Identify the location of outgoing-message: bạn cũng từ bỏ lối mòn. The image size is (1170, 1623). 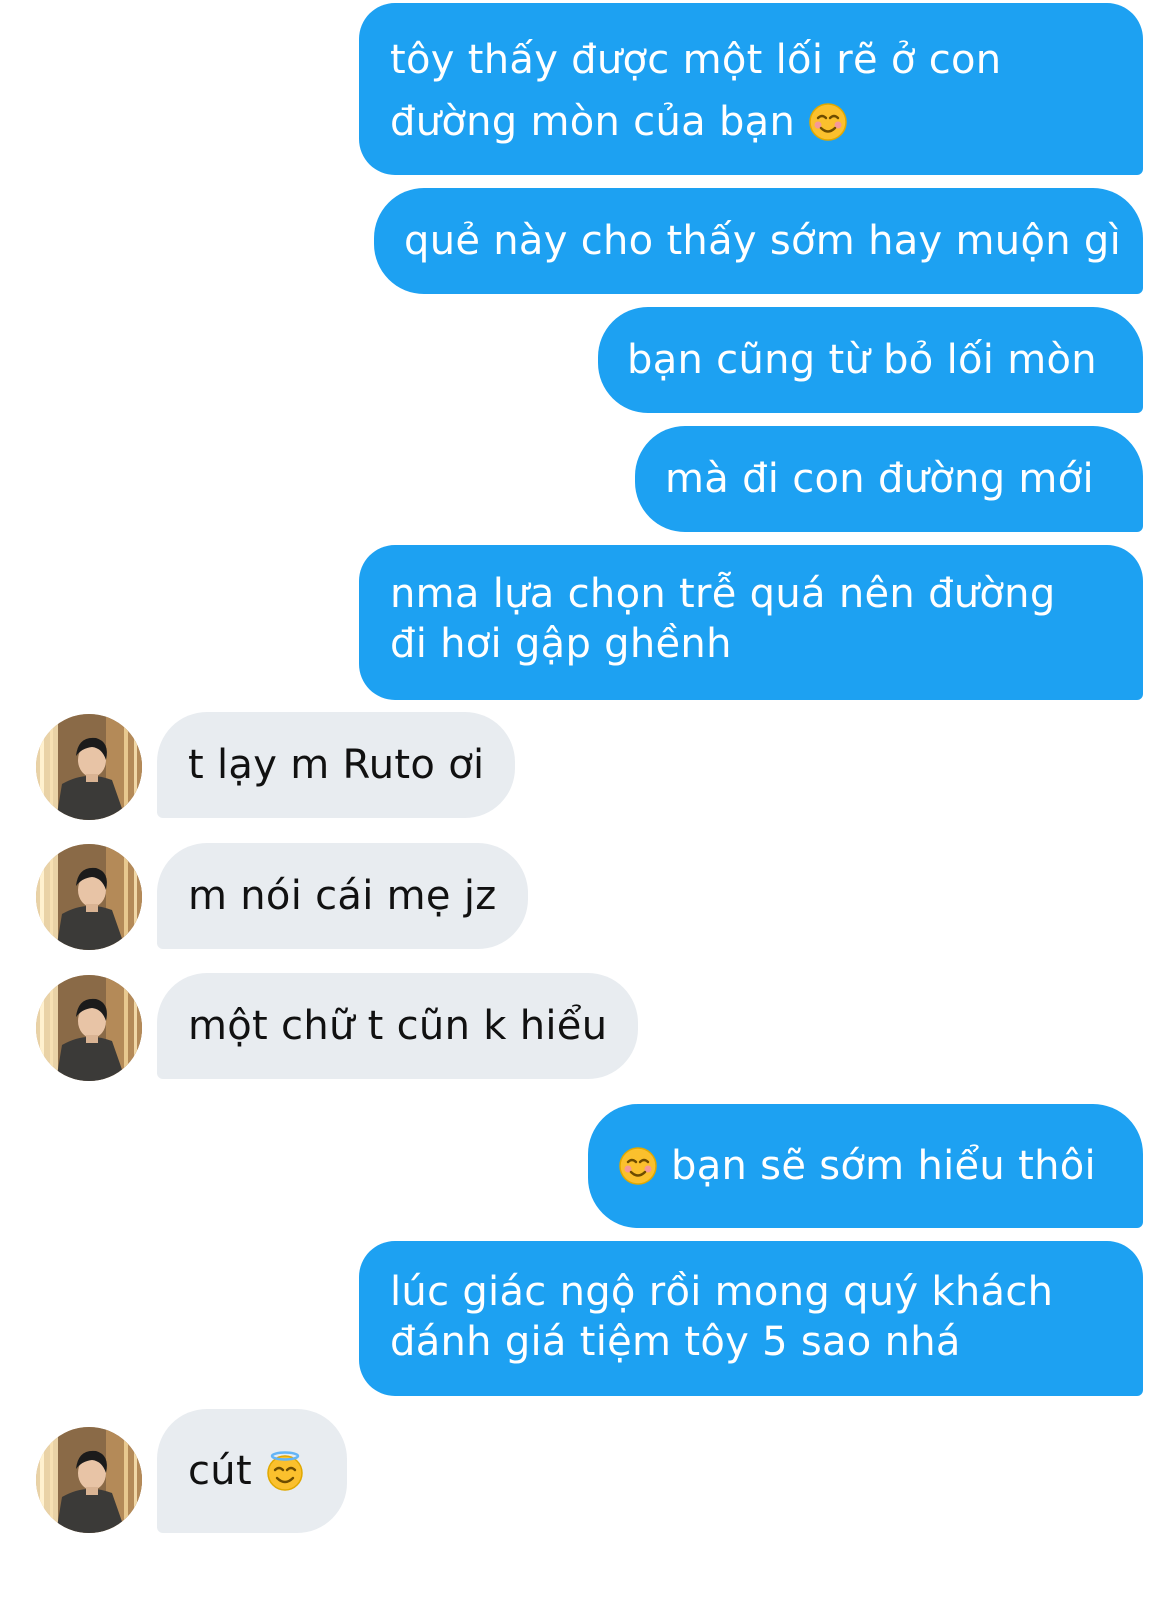
(870, 360).